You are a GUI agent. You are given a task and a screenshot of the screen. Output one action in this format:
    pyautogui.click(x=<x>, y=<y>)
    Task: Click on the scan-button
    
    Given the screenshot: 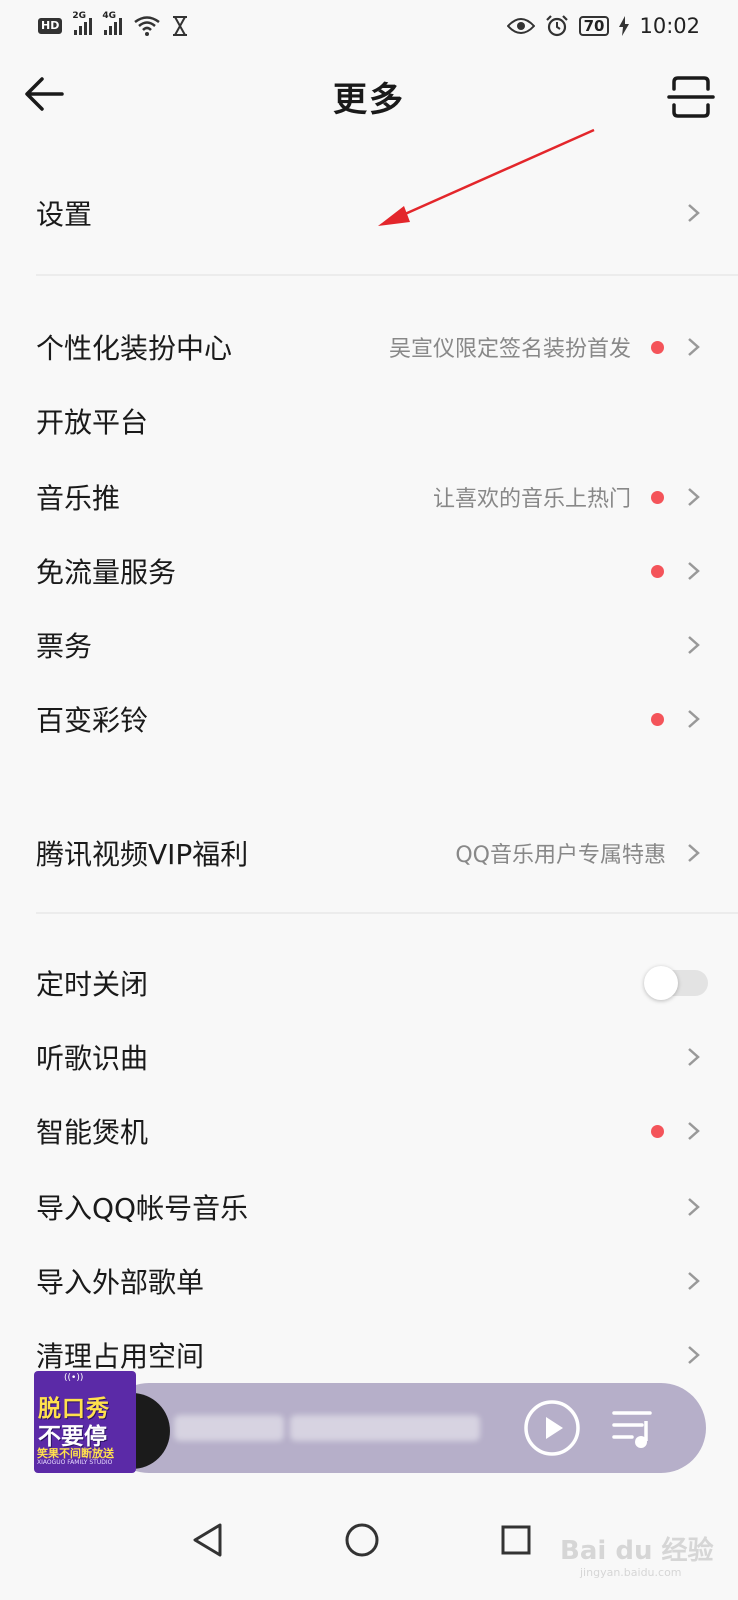 What is the action you would take?
    pyautogui.click(x=691, y=97)
    